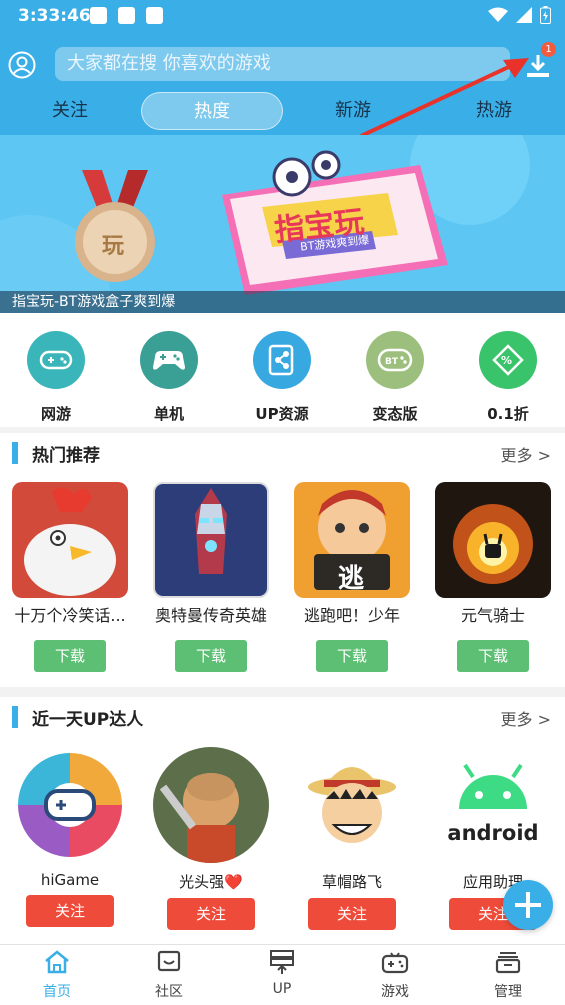 The image size is (565, 1005). I want to click on section-title: 热门推荐, so click(66, 456).